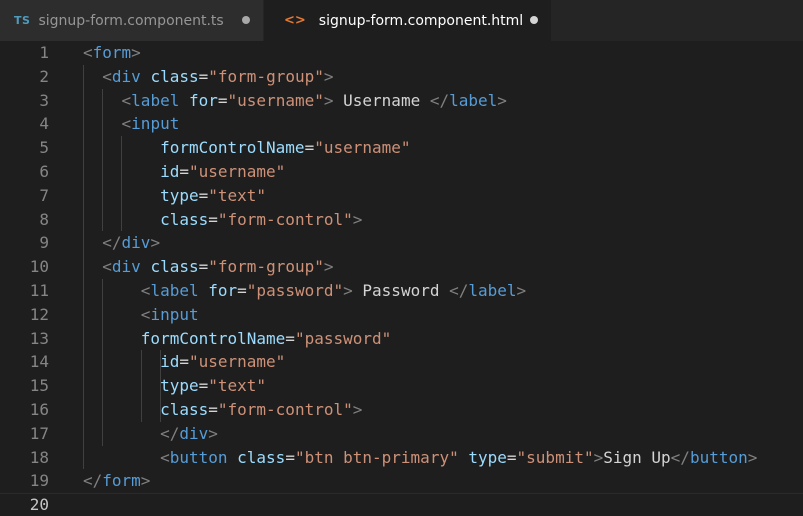 The height and width of the screenshot is (516, 803). I want to click on code-text: id="username", so click(184, 362).